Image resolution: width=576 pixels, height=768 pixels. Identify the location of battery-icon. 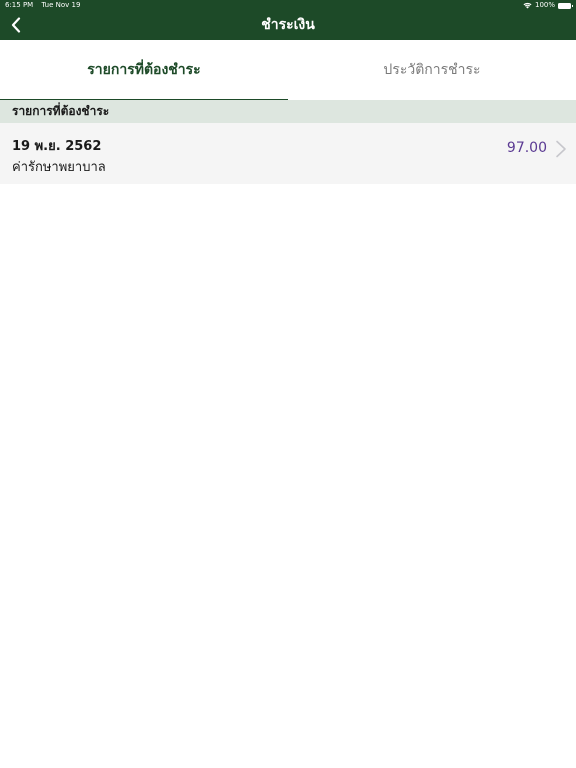
(565, 5).